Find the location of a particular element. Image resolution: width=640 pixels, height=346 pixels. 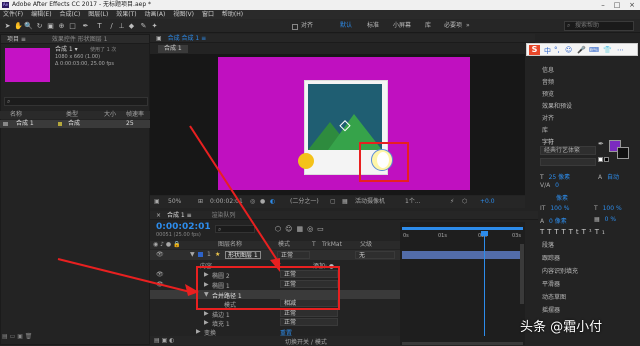

panel-paragraph: 段落 is located at coordinates (548, 244).